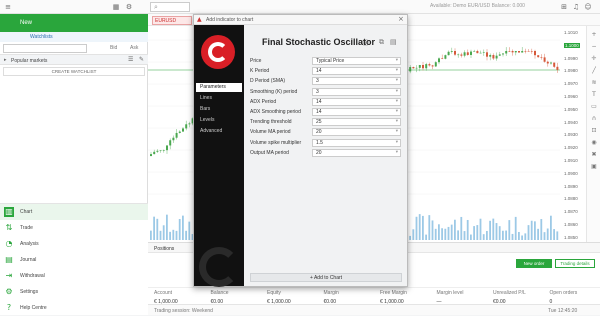 This screenshot has height=316, width=600. I want to click on param-value-field: Typical Price ▾, so click(356, 61).